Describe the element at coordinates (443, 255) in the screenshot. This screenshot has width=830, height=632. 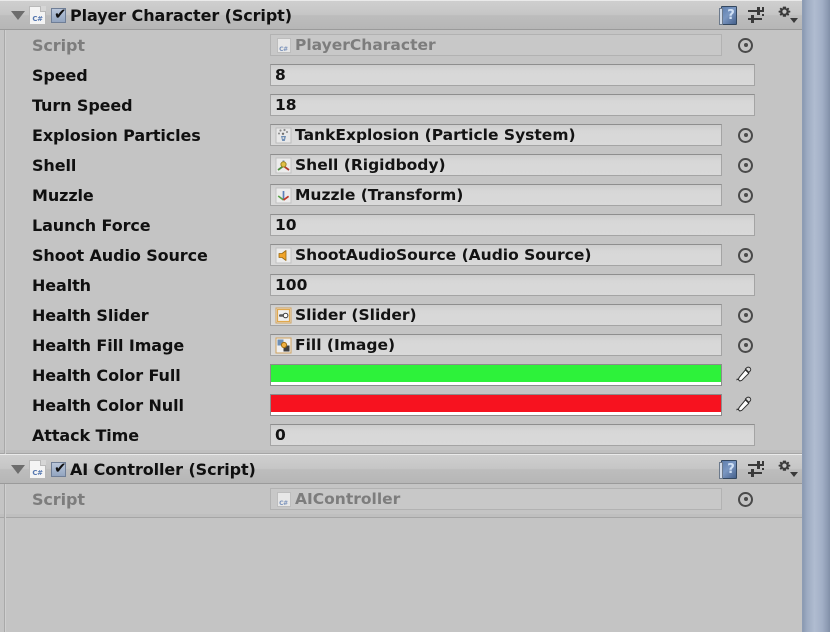
I see `field-value: ShootAudioSource (Audio Source)` at that location.